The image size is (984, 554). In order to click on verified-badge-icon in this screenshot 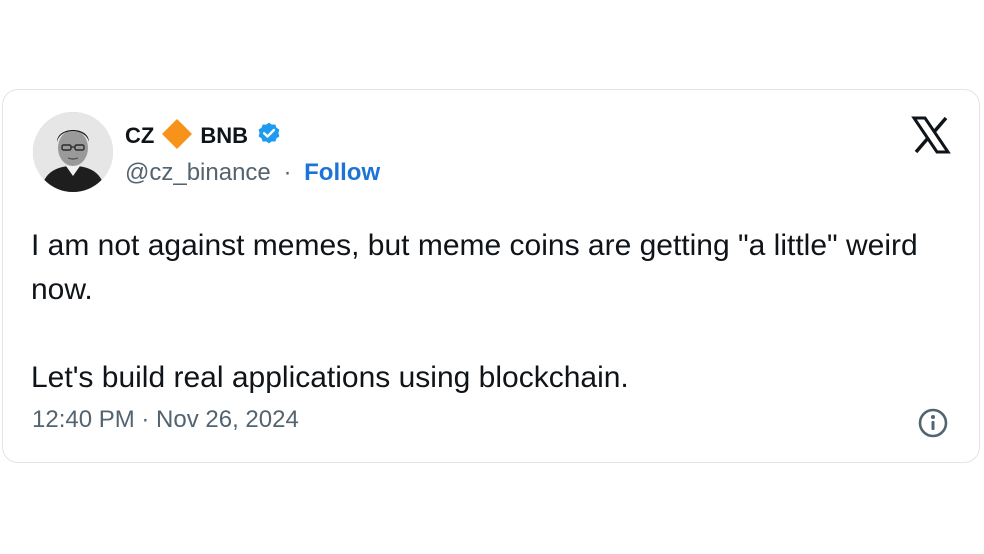, I will do `click(269, 136)`.